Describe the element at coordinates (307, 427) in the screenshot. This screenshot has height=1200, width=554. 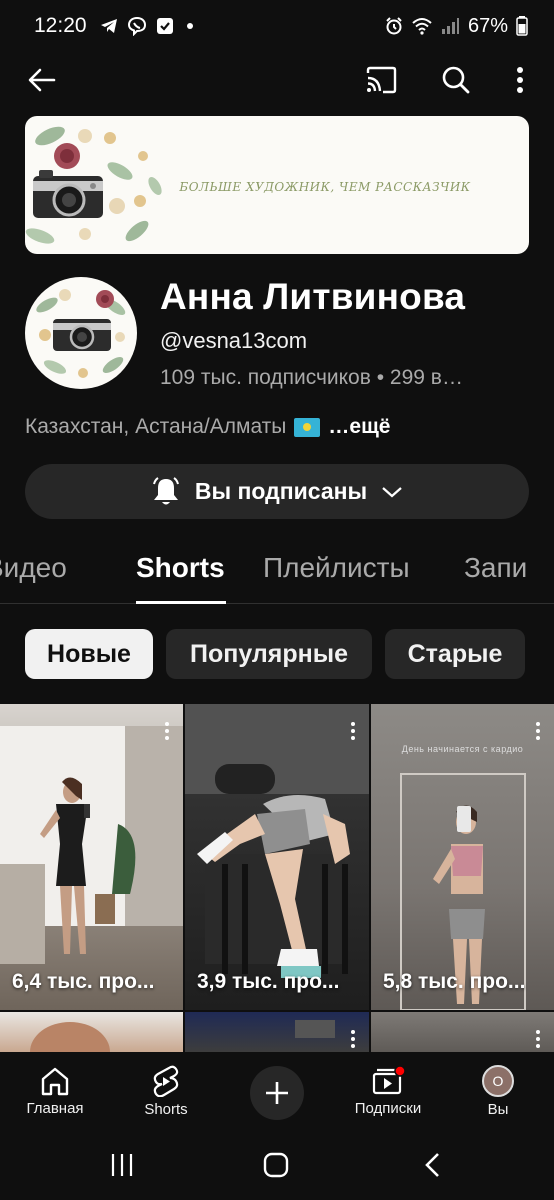
I see `kazakhstan-flag-icon` at that location.